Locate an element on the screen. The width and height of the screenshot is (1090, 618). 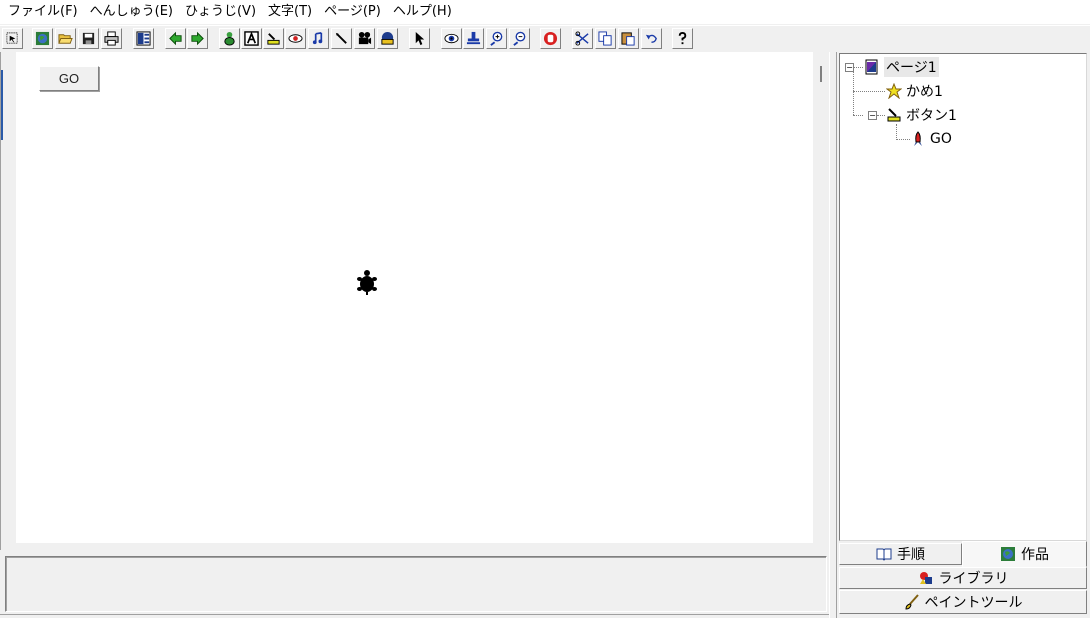
tree-item-page-label: ページ1 is located at coordinates (911, 67).